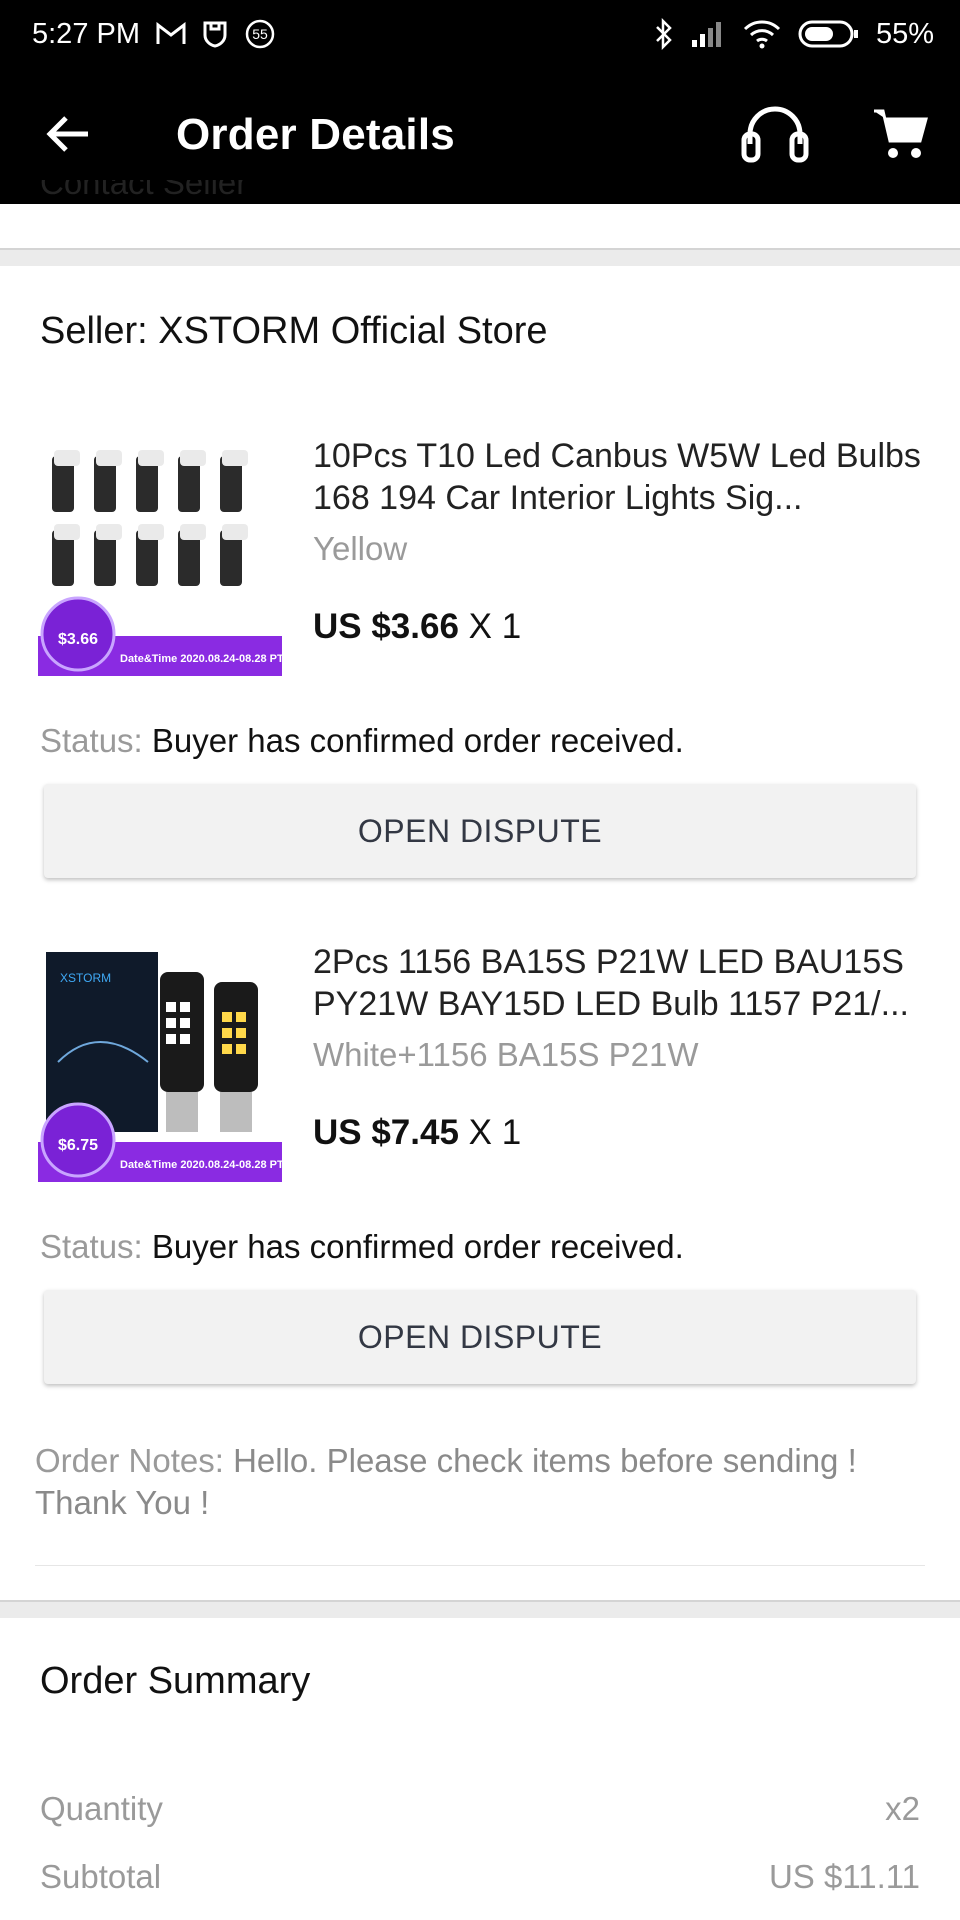  I want to click on page-title: Order Details, so click(315, 134).